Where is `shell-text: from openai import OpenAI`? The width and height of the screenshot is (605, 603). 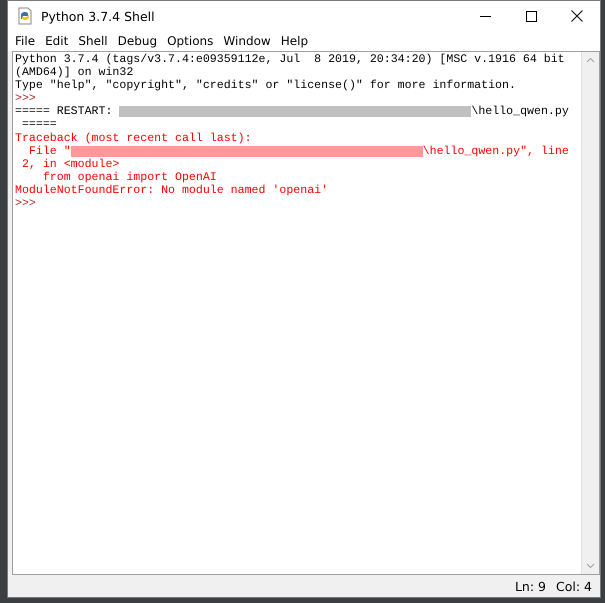 shell-text: from openai import OpenAI is located at coordinates (129, 177).